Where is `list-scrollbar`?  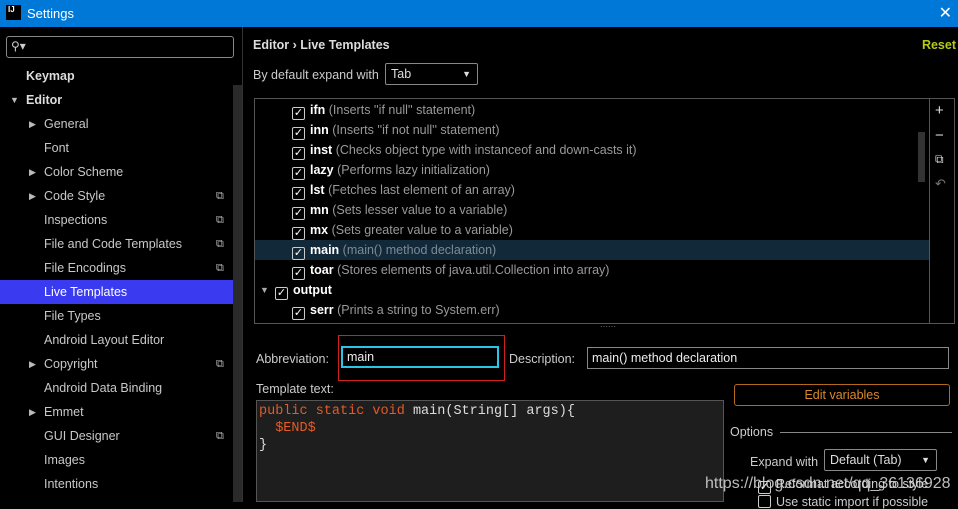
list-scrollbar is located at coordinates (921, 157).